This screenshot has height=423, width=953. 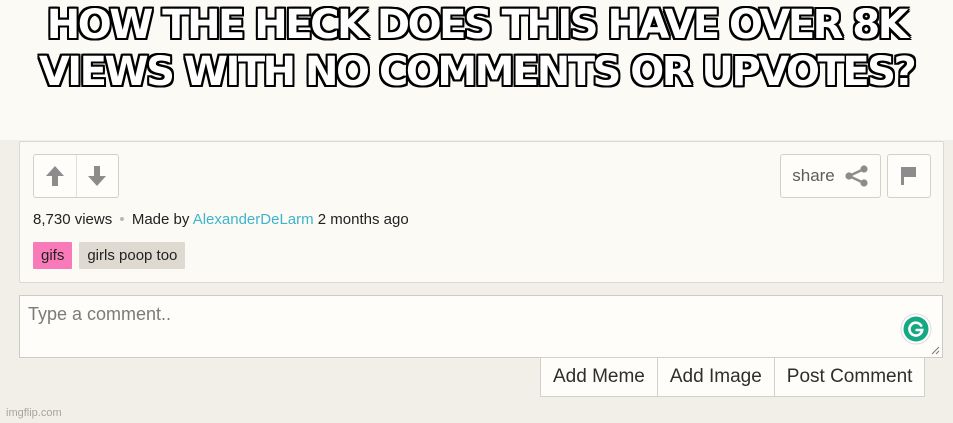 What do you see at coordinates (481, 326) in the screenshot?
I see `comment-input: Type a comment..` at bounding box center [481, 326].